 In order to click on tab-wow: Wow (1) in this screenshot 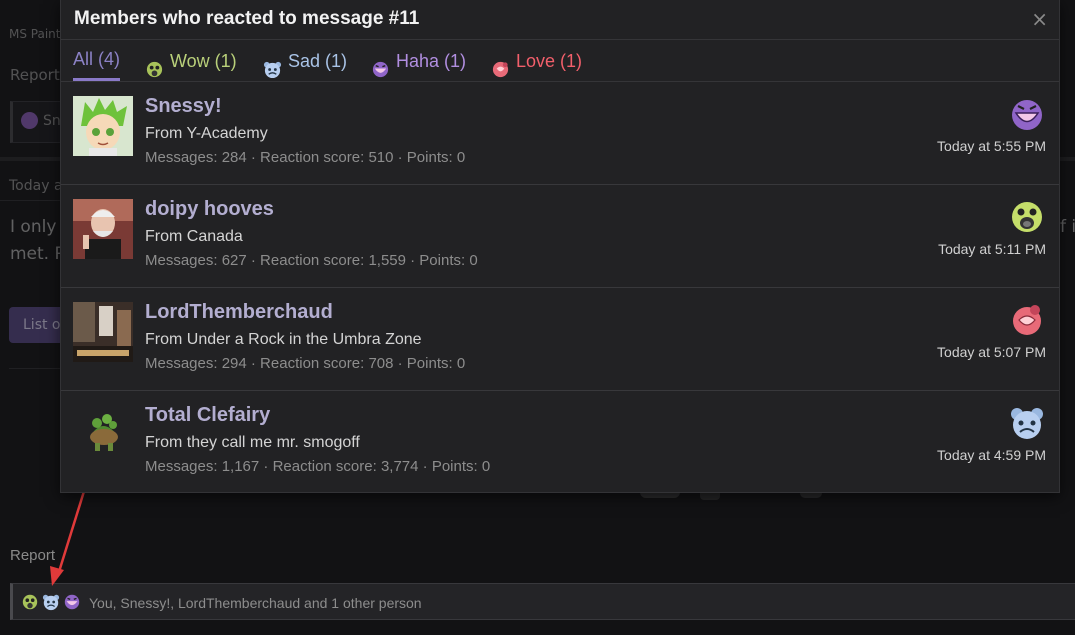, I will do `click(191, 60)`.